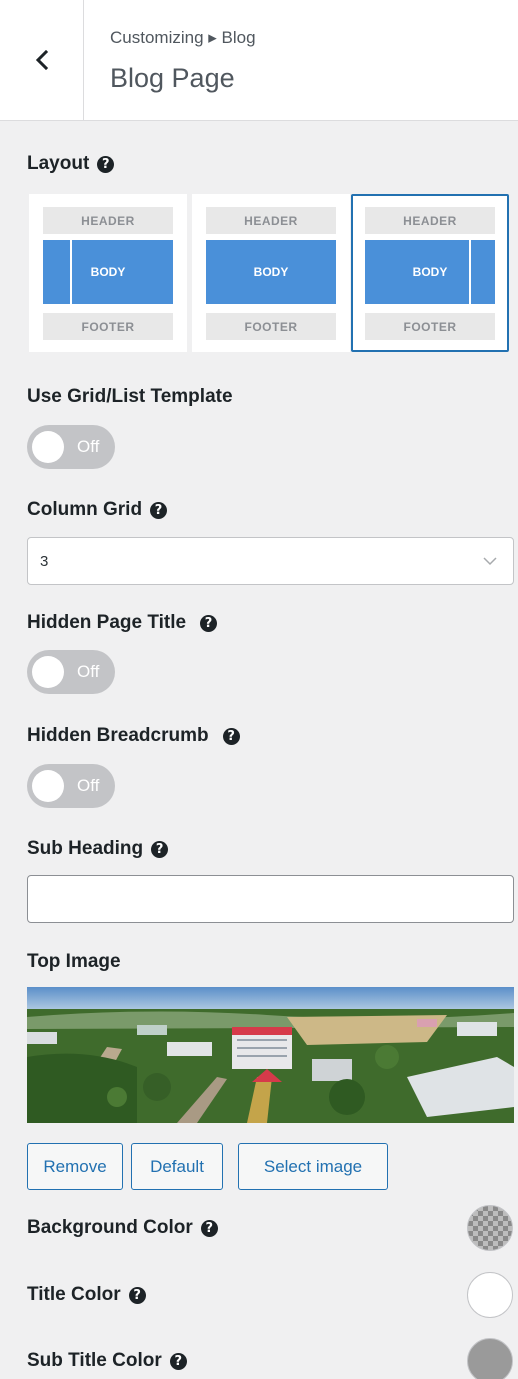 The height and width of the screenshot is (1379, 518). Describe the element at coordinates (75, 1166) in the screenshot. I see `remove-image-button: Remove` at that location.